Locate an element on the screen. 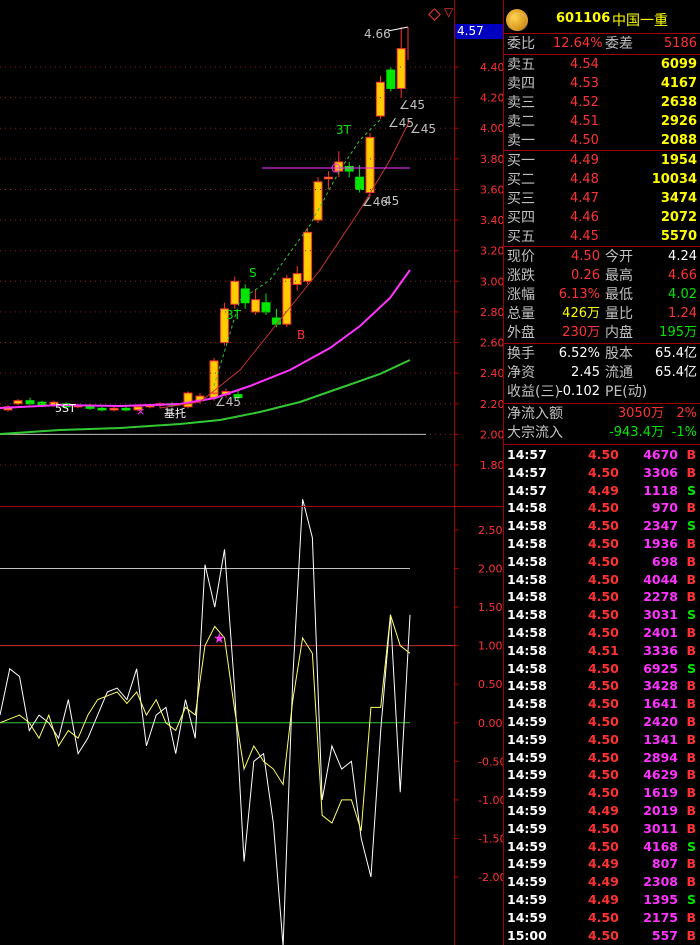 This screenshot has width=700, height=945. axis-divider is located at coordinates (454, 472).